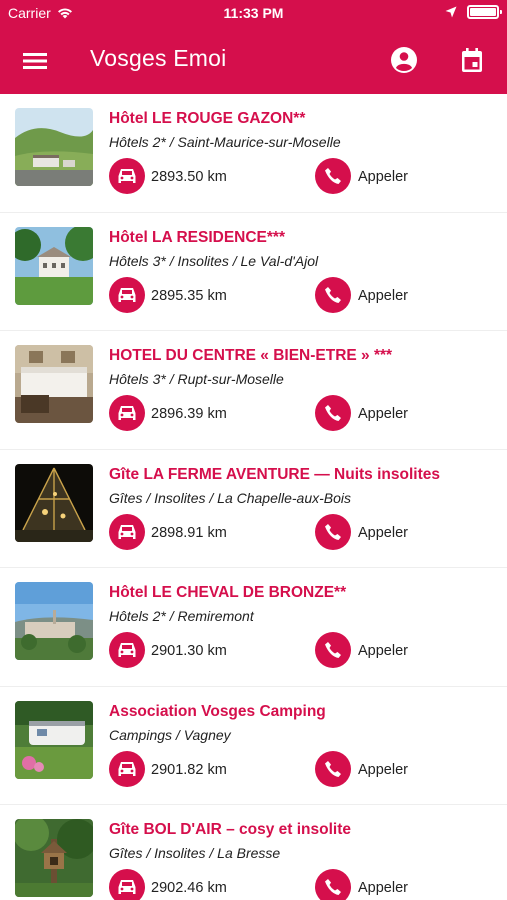 This screenshot has width=507, height=900. What do you see at coordinates (251, 355) in the screenshot?
I see `listing-title: HOTEL DU CENTRE « BIEN-ETRE » ***` at bounding box center [251, 355].